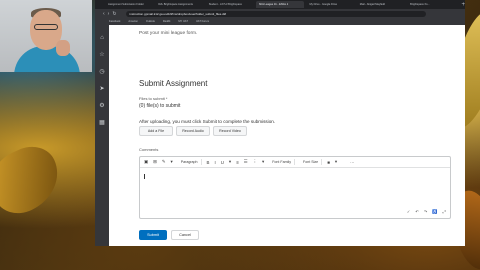  I want to click on redo-icon: ↷, so click(426, 212).